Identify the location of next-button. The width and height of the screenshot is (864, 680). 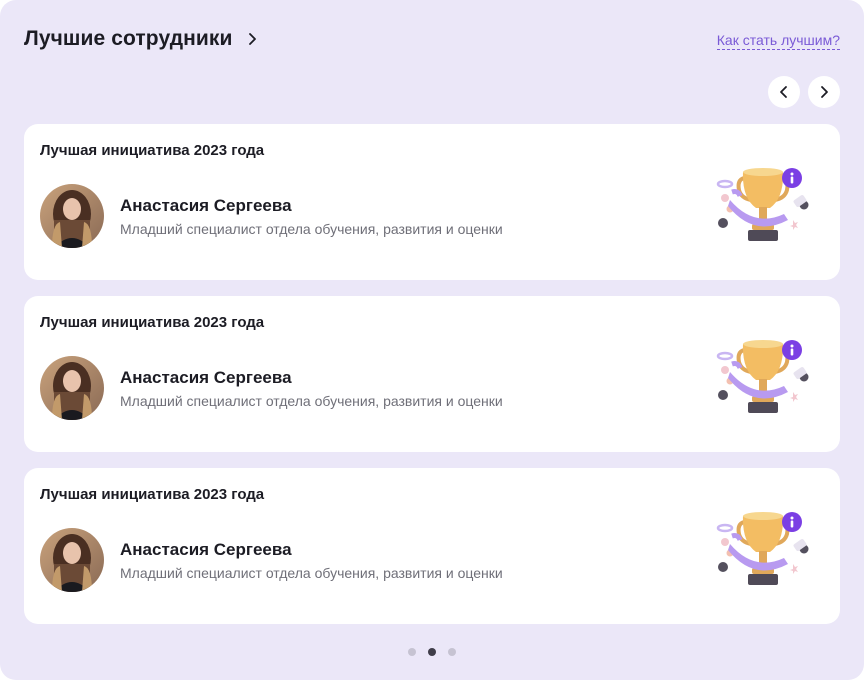
(824, 92).